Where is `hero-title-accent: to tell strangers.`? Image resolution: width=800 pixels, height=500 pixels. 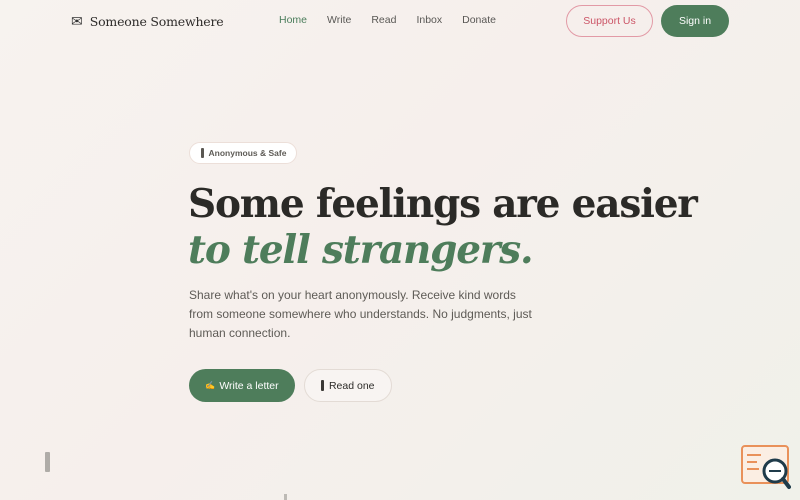
hero-title-accent: to tell strangers. is located at coordinates (361, 250).